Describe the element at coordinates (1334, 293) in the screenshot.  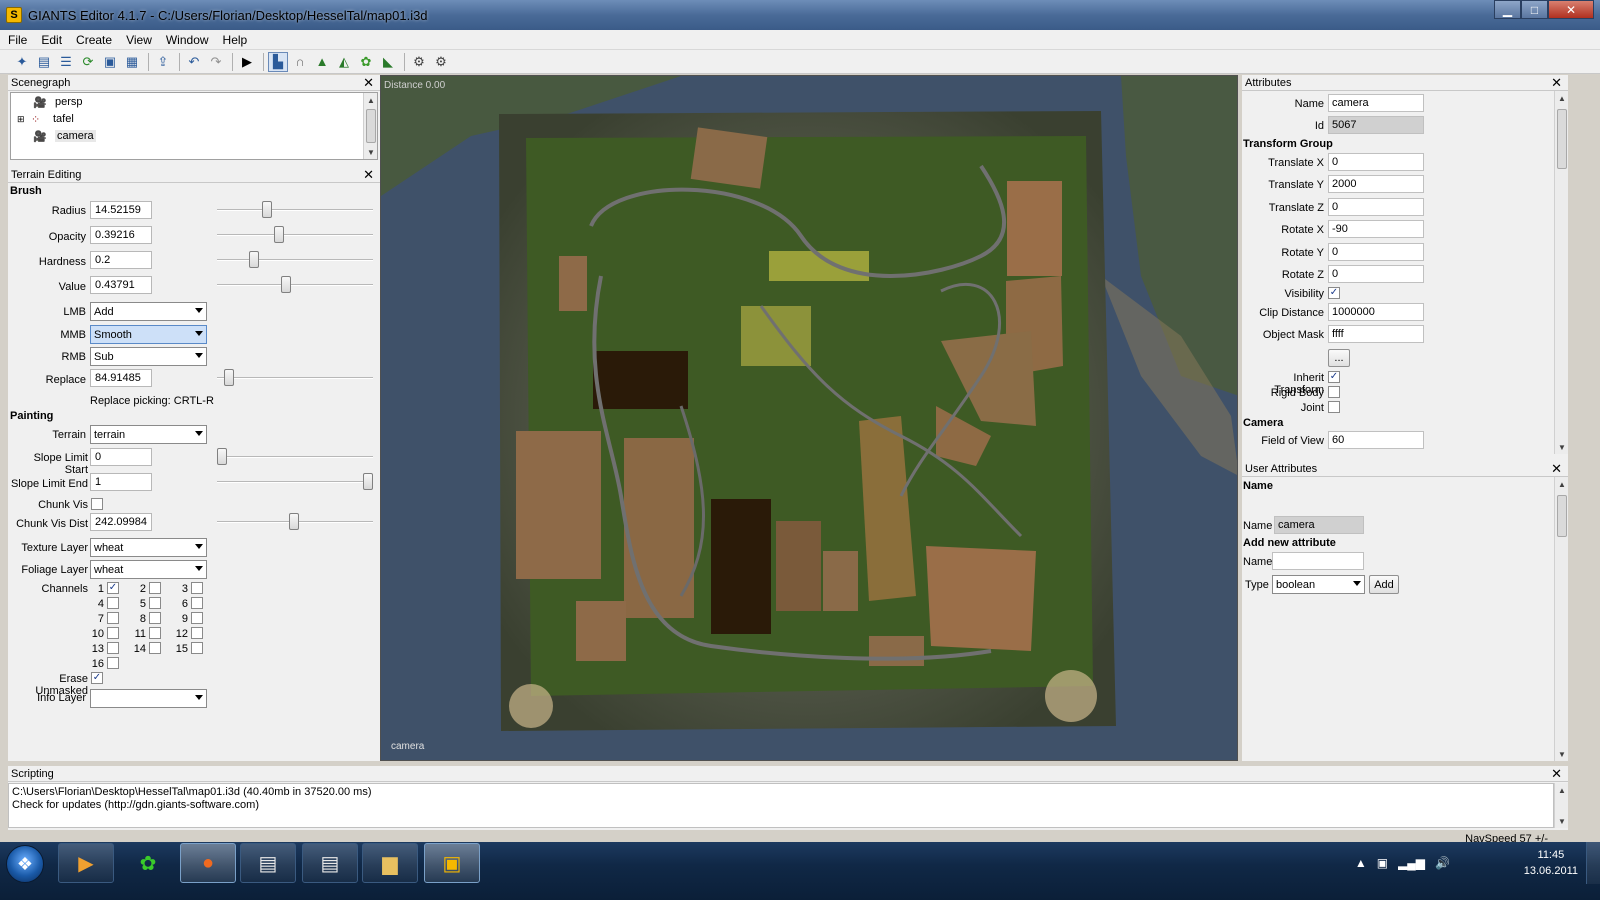
I see `visibility-checkbox: ✓` at that location.